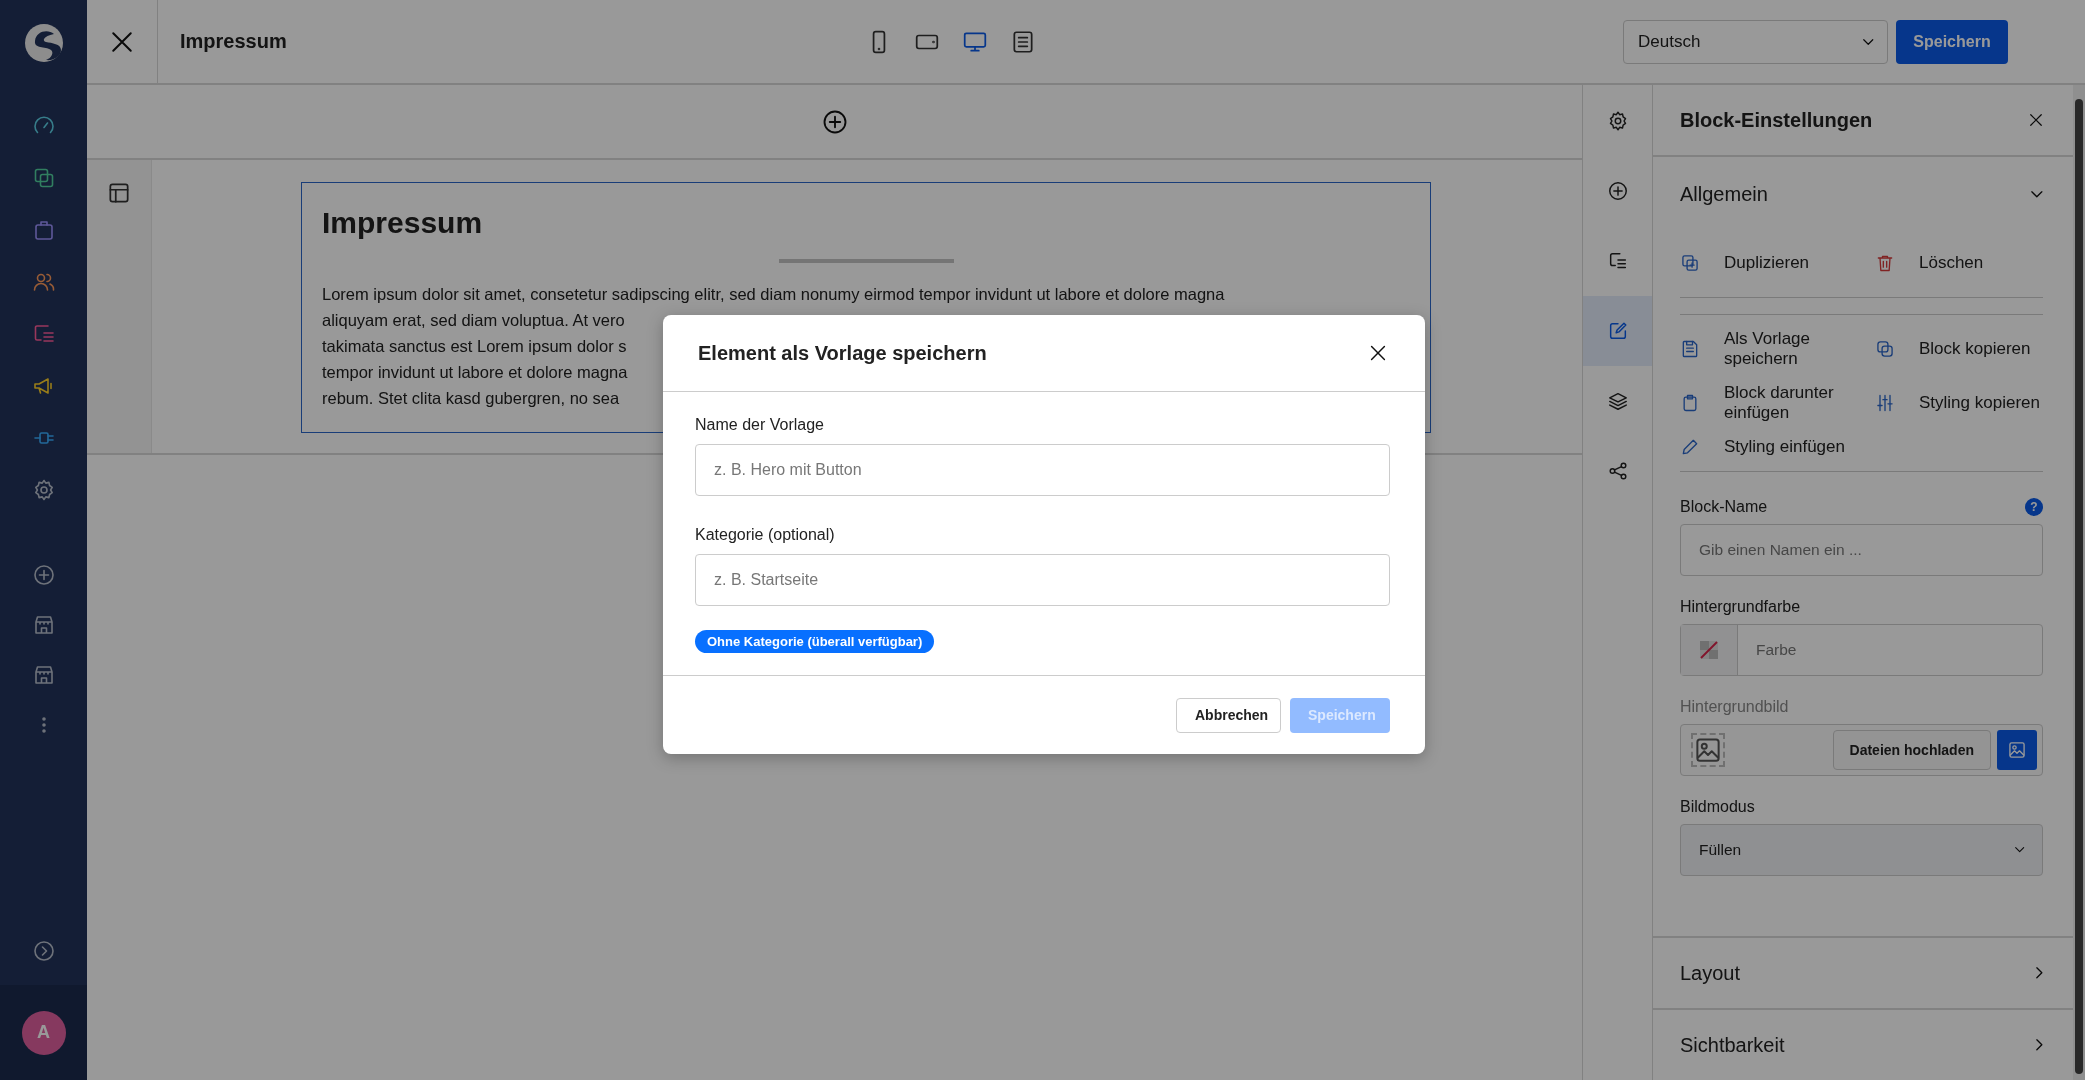 This screenshot has height=1080, width=2085. Describe the element at coordinates (1861, 194) in the screenshot. I see `section-header: Allgemein` at that location.